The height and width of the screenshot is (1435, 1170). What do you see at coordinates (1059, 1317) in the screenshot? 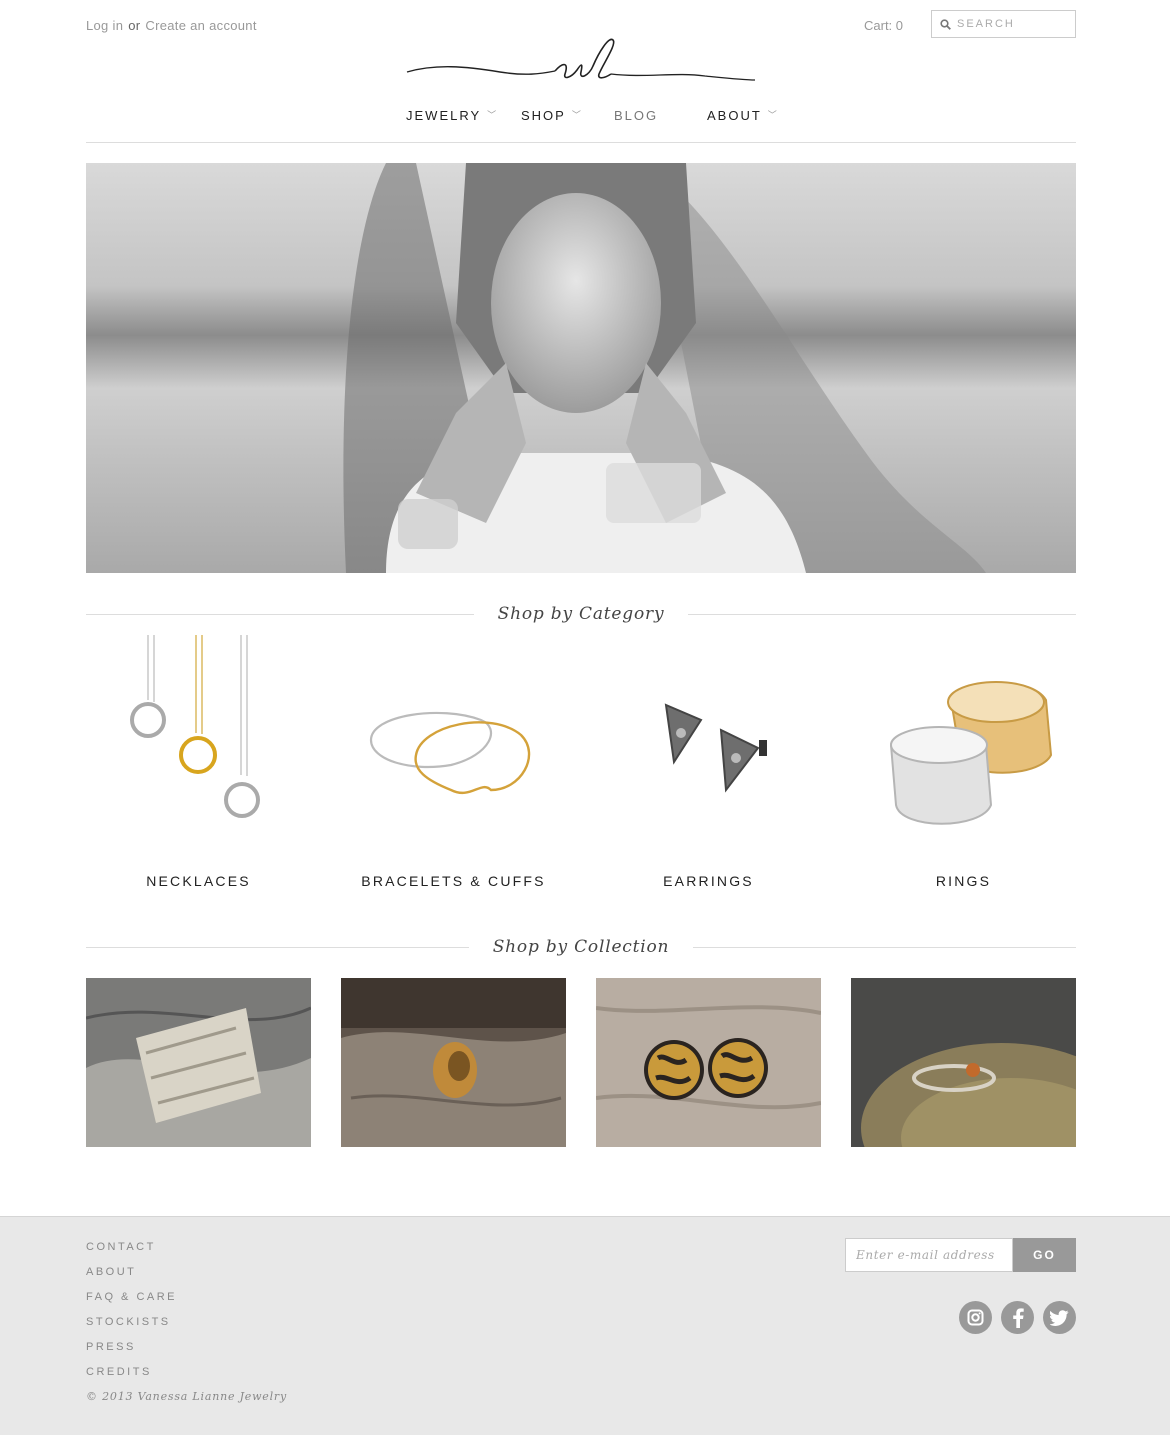
I see `twitter-icon` at bounding box center [1059, 1317].